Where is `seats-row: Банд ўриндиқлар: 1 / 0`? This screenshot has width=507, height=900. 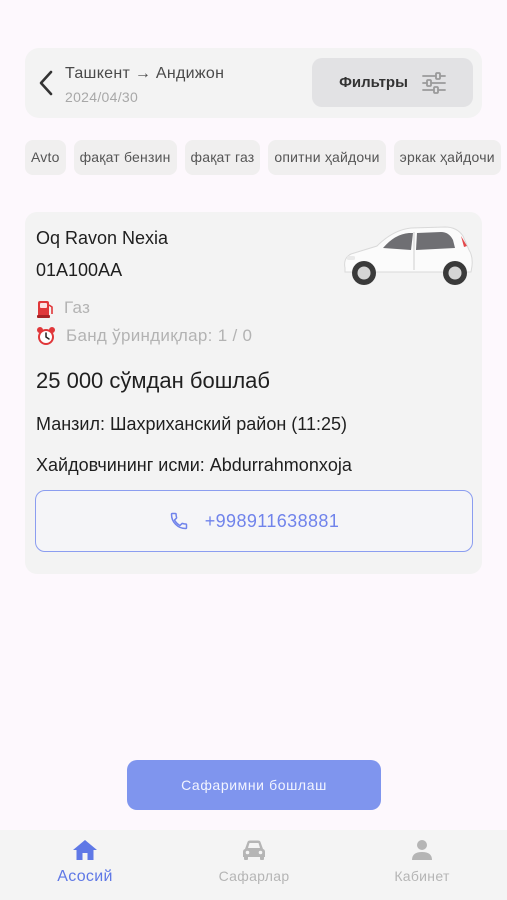 seats-row: Банд ўриндиқлар: 1 / 0 is located at coordinates (144, 336).